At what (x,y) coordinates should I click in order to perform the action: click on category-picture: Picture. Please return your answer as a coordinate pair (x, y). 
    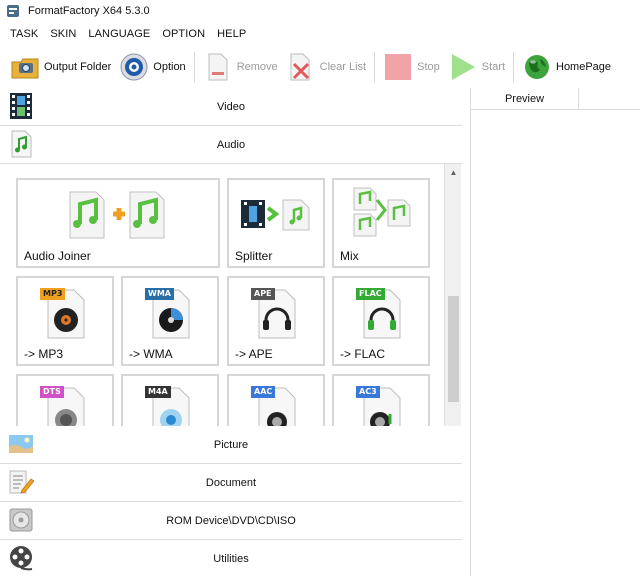
    Looking at the image, I should click on (231, 445).